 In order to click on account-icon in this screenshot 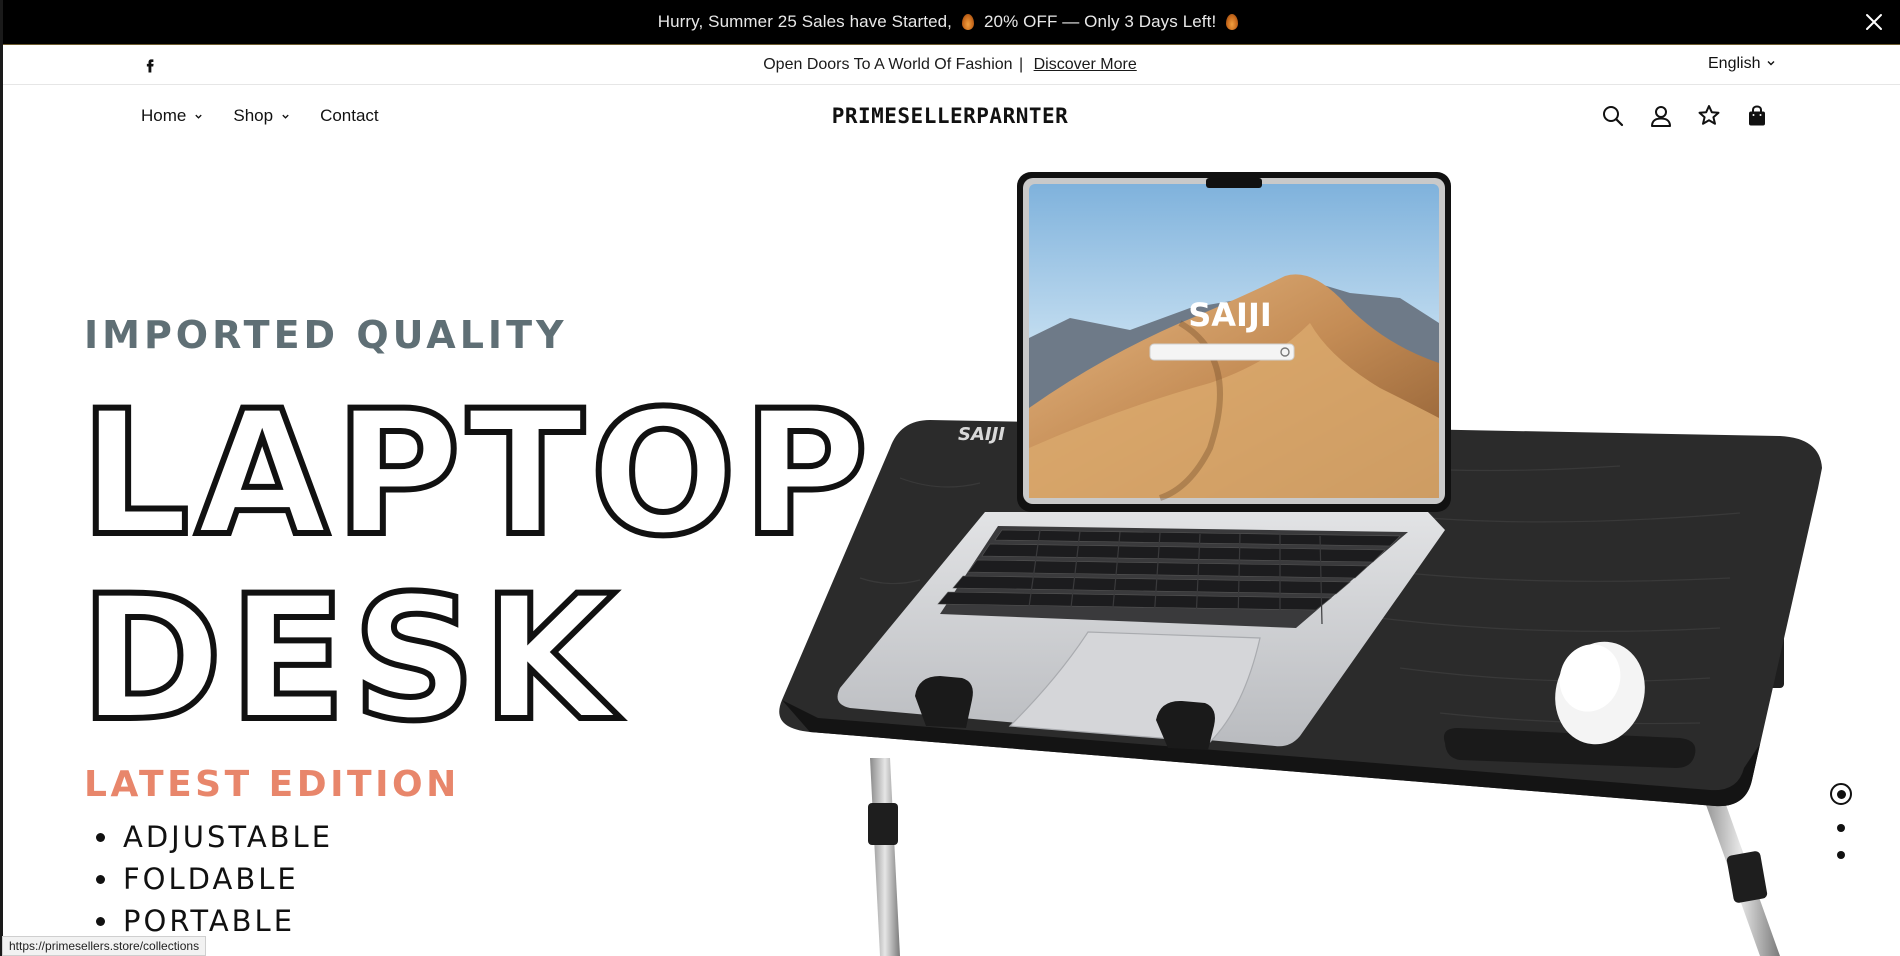, I will do `click(1661, 116)`.